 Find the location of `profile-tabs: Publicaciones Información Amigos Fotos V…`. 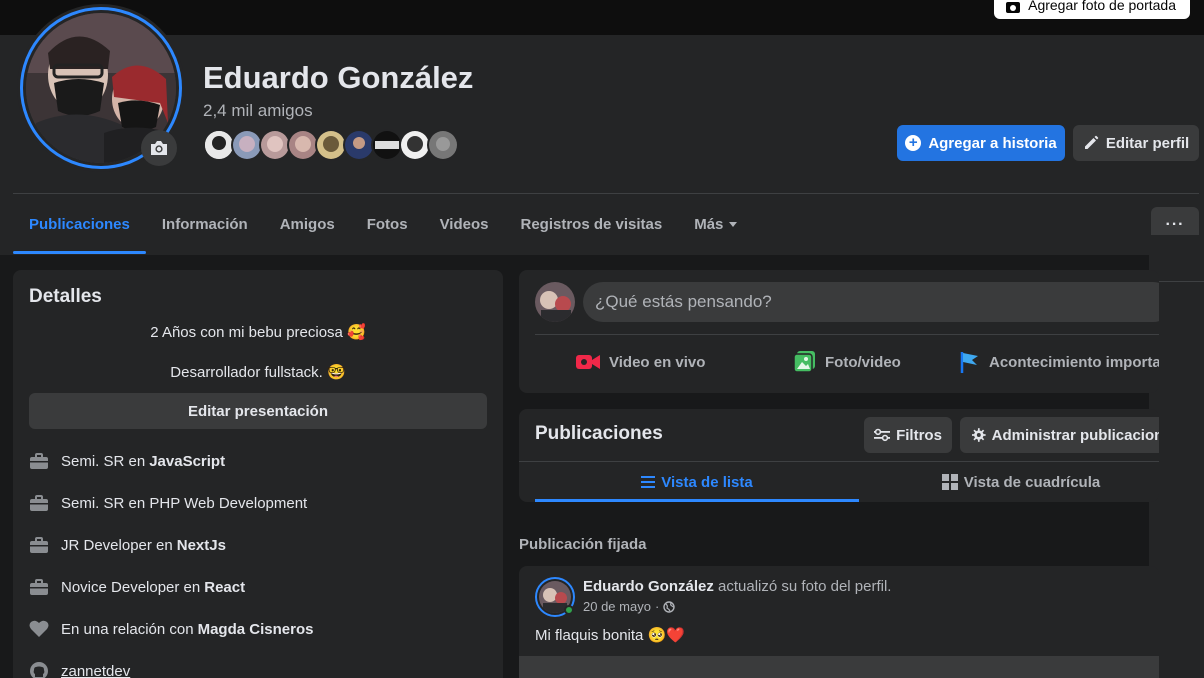

profile-tabs: Publicaciones Información Amigos Fotos V… is located at coordinates (383, 224).